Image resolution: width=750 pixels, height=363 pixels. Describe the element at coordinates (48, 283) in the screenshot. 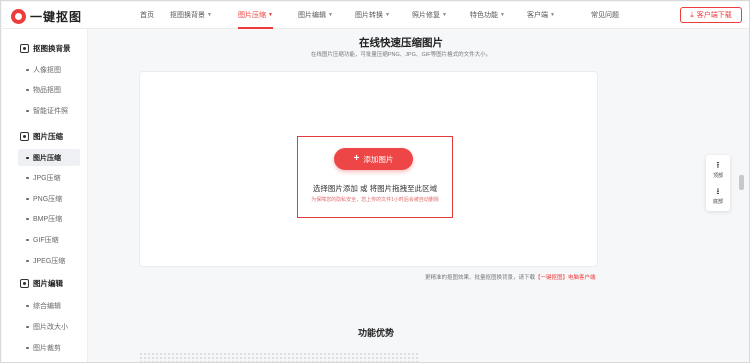

I see `sidebar-group-title: 图片编辑` at that location.